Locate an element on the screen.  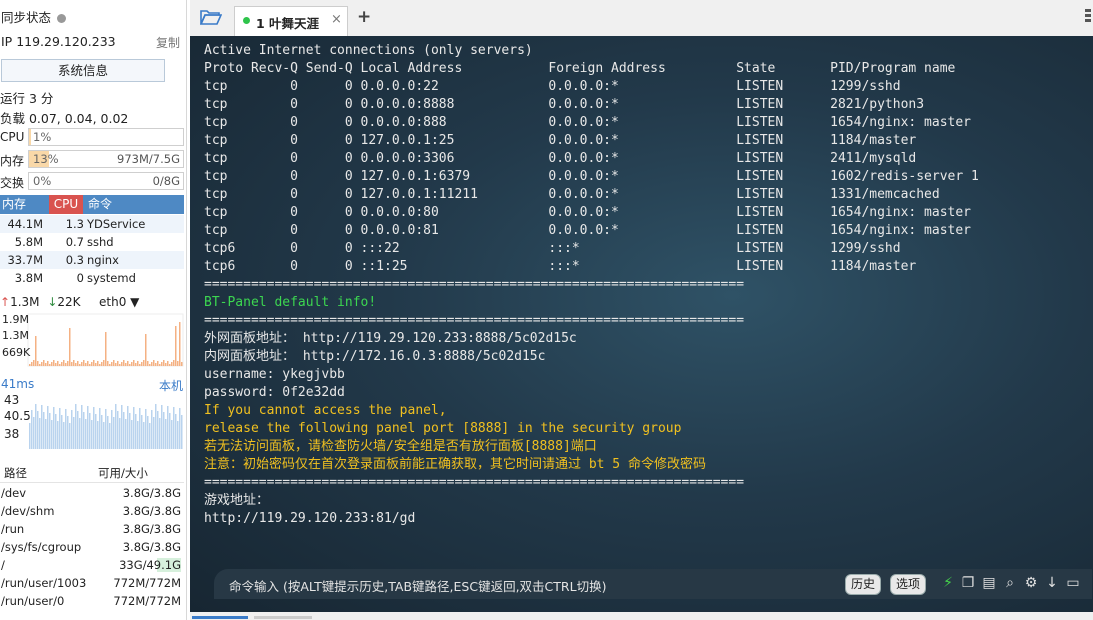
fs-path: /run/user/1003 is located at coordinates (44, 583).